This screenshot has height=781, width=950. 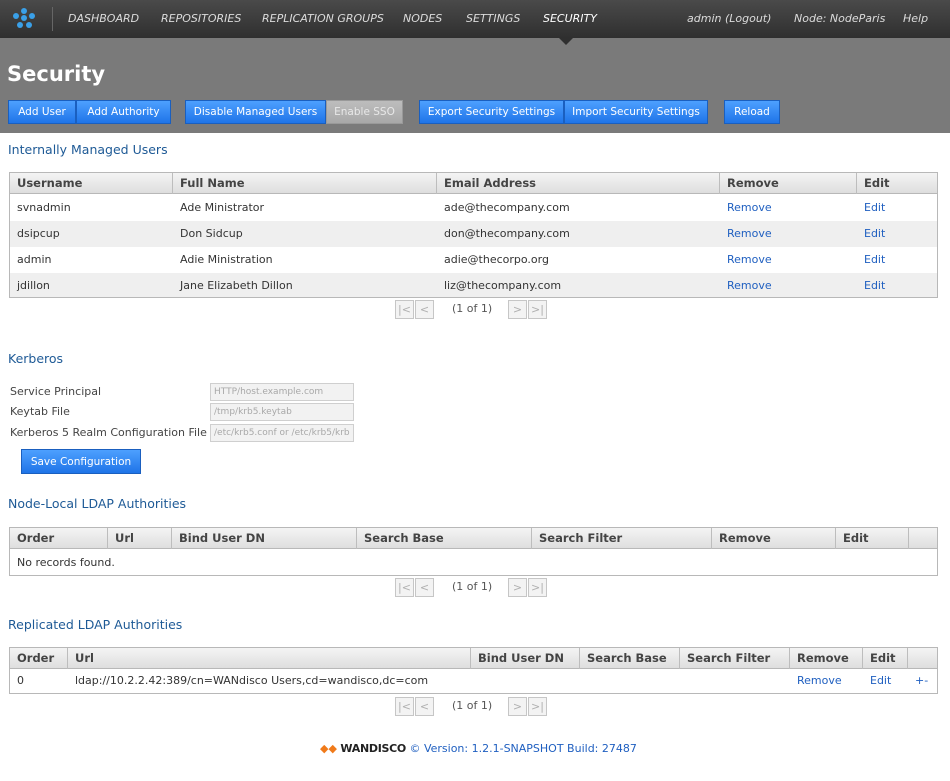 I want to click on nav-user-logout: admin (Logout), so click(x=729, y=18).